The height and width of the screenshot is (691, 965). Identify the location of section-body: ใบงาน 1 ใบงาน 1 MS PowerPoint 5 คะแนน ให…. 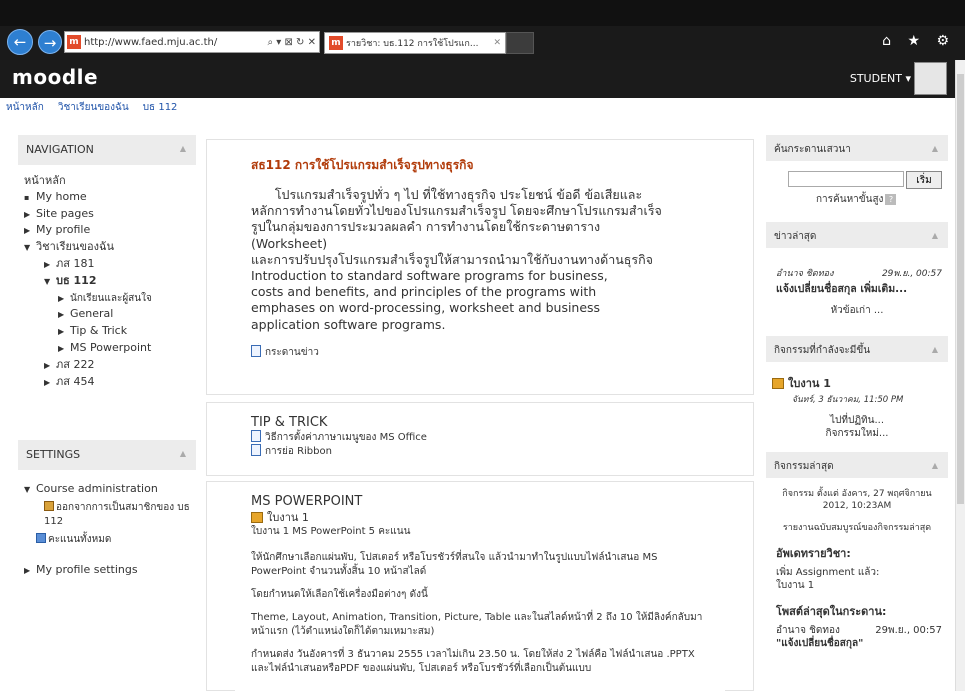
(480, 593).